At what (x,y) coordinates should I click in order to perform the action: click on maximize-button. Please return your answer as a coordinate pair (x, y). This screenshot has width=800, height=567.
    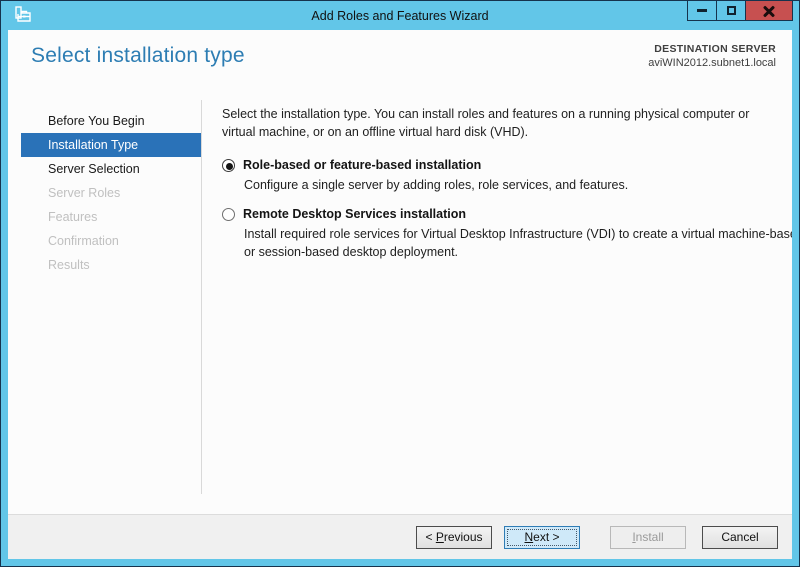
    Looking at the image, I should click on (731, 10).